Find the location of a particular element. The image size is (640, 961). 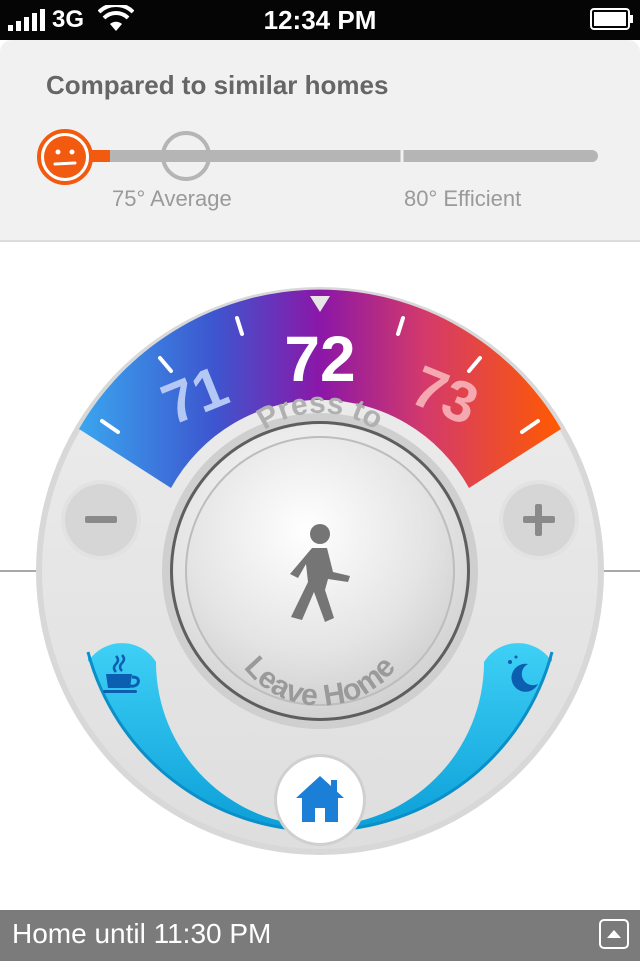

clock: 12:34 PM is located at coordinates (320, 20).